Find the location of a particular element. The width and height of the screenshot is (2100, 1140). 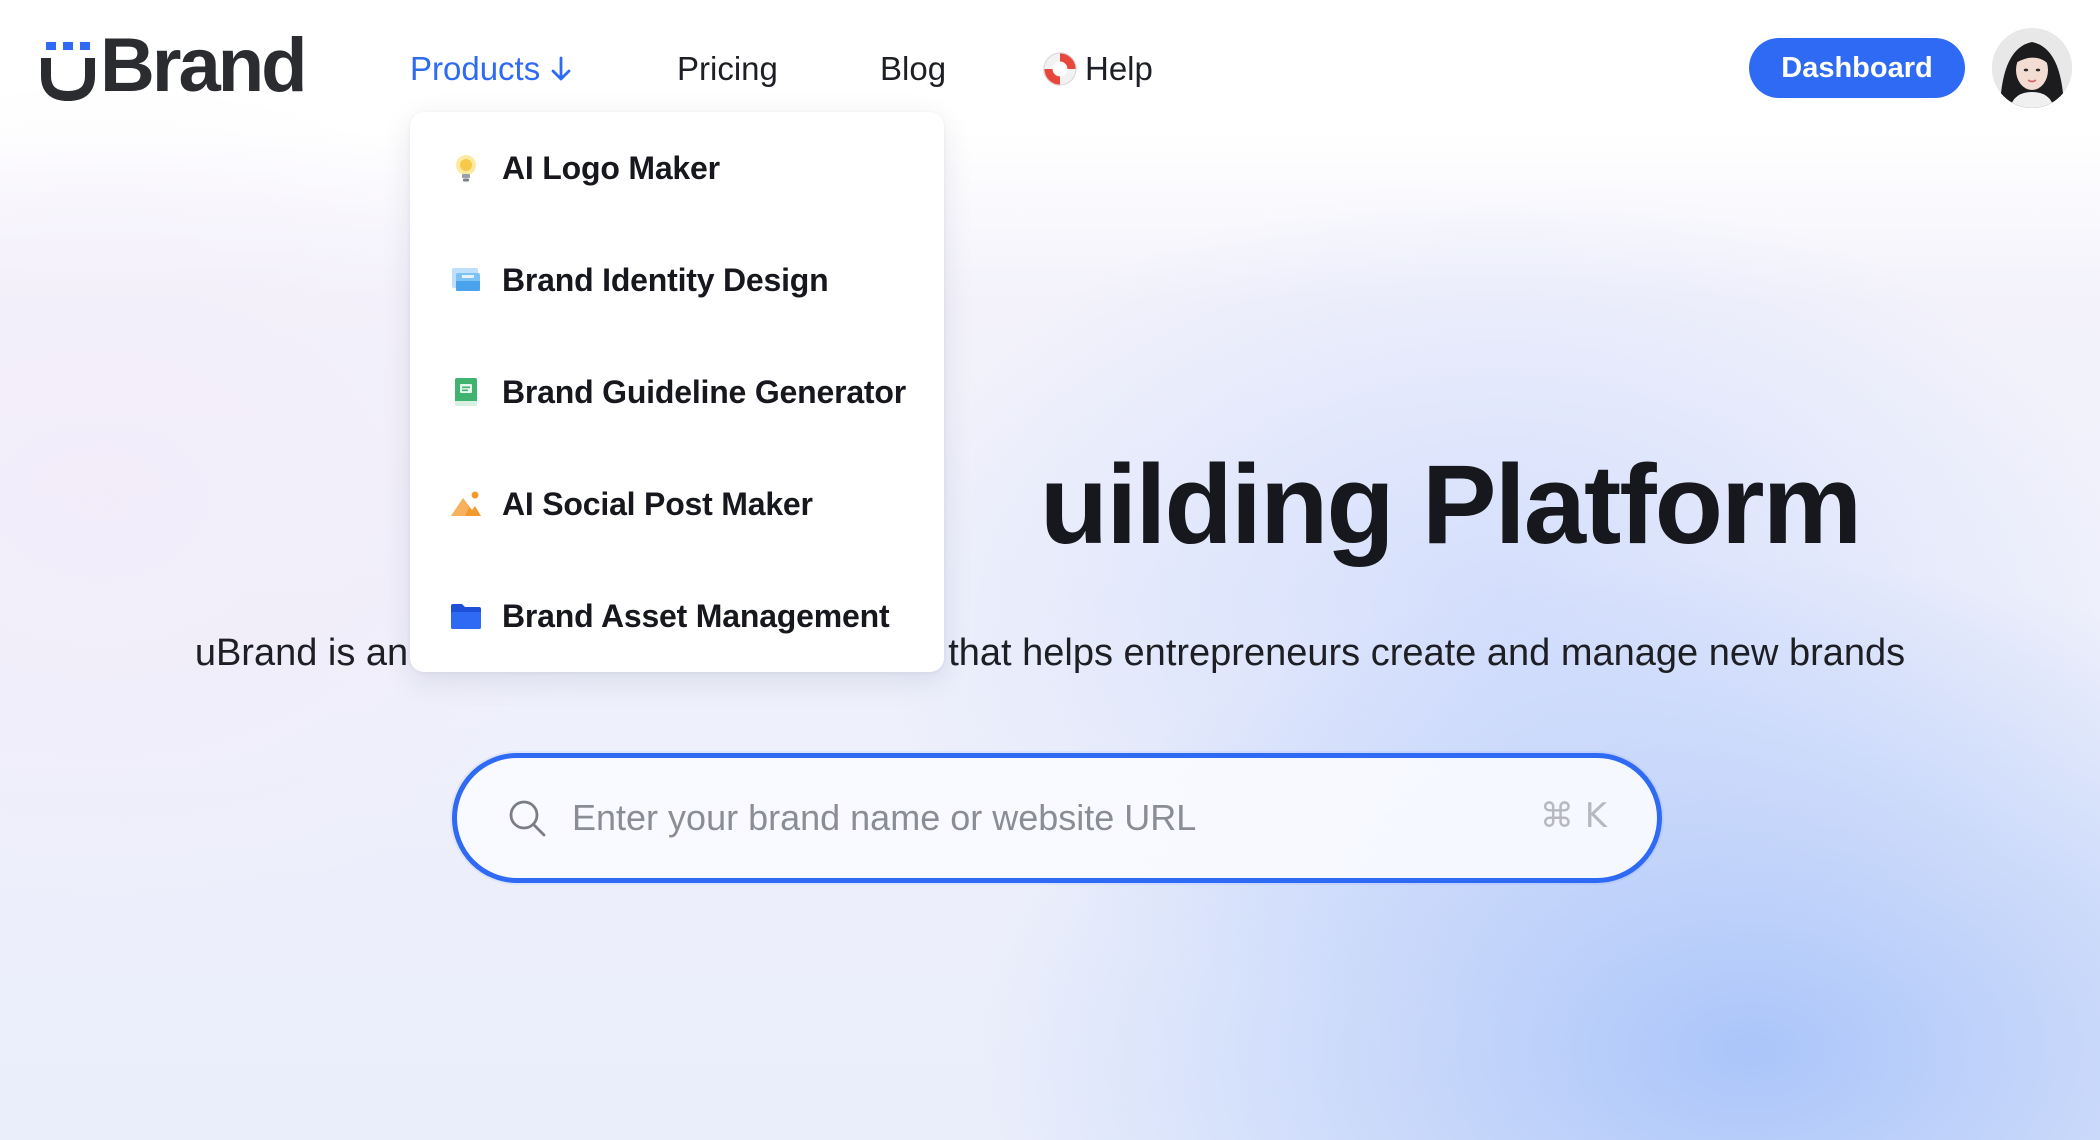

menu-item-ai-logo-maker: AI Logo Maker is located at coordinates (677, 168).